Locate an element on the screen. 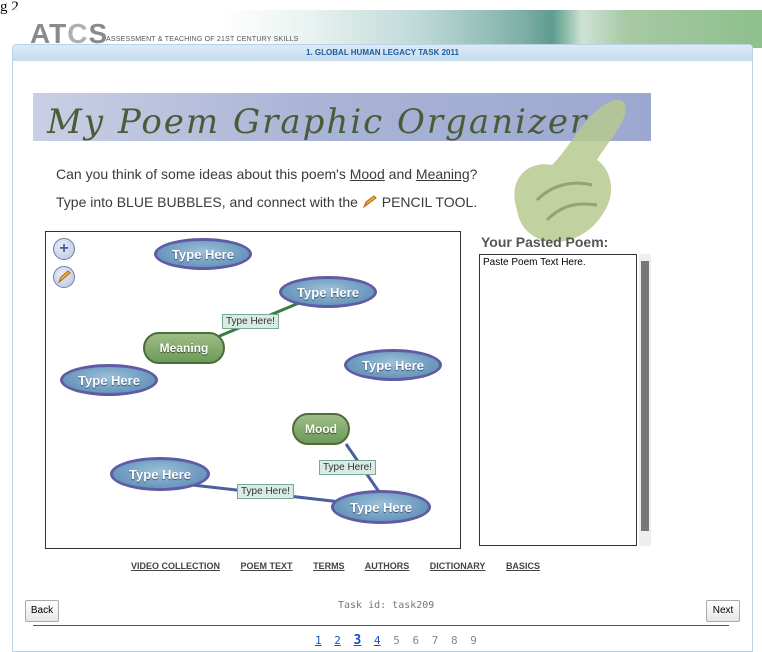 The width and height of the screenshot is (762, 652). pencil-tool-button is located at coordinates (64, 277).